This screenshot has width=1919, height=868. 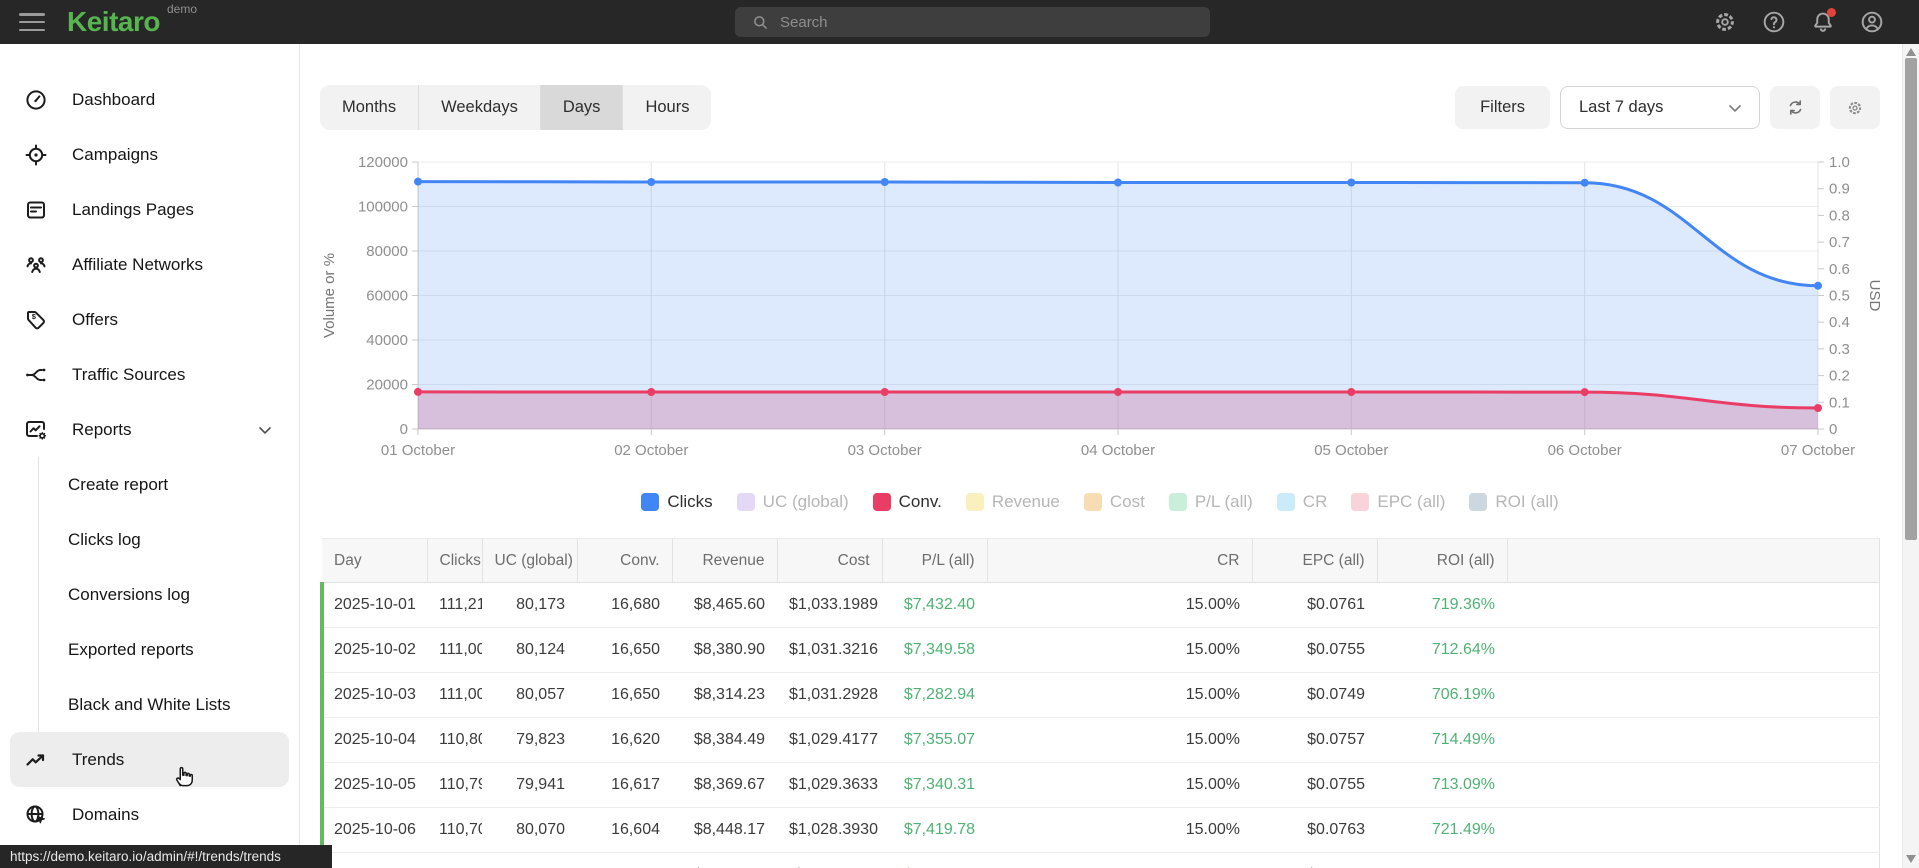 I want to click on offers-icon: $, so click(x=36, y=320).